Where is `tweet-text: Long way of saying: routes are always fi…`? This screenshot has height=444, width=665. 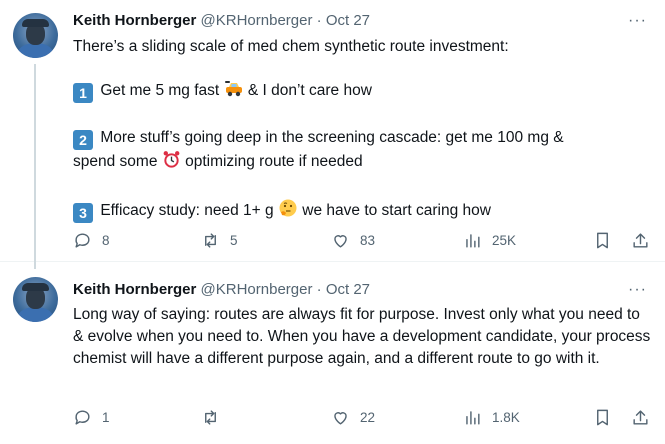
tweet-text: Long way of saying: routes are always fi… is located at coordinates (362, 336).